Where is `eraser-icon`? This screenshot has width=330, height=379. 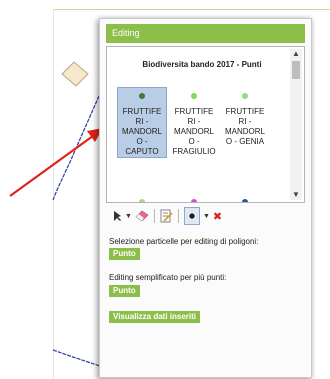 eraser-icon is located at coordinates (142, 216).